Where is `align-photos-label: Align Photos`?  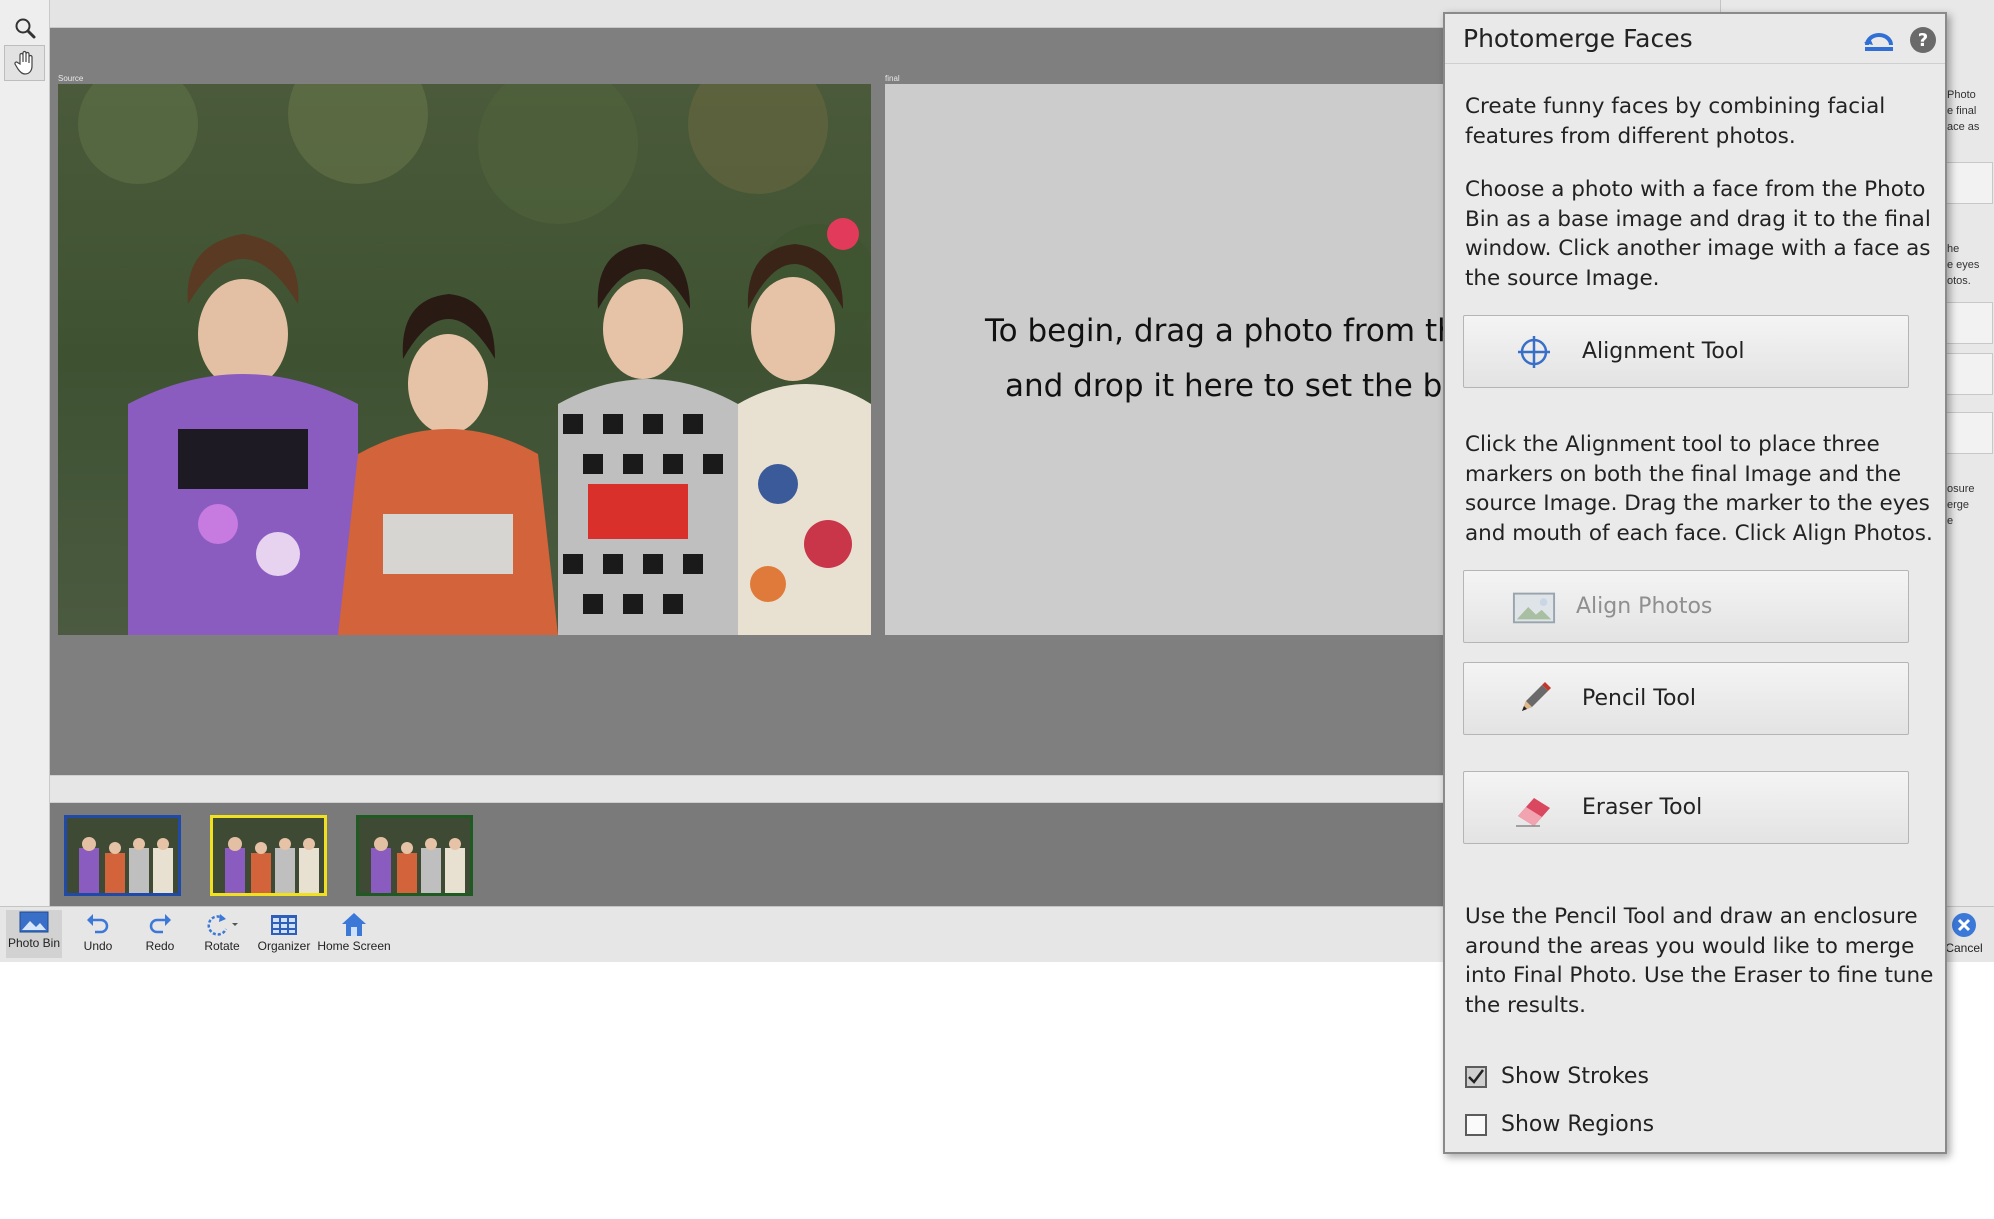
align-photos-label: Align Photos is located at coordinates (1644, 606).